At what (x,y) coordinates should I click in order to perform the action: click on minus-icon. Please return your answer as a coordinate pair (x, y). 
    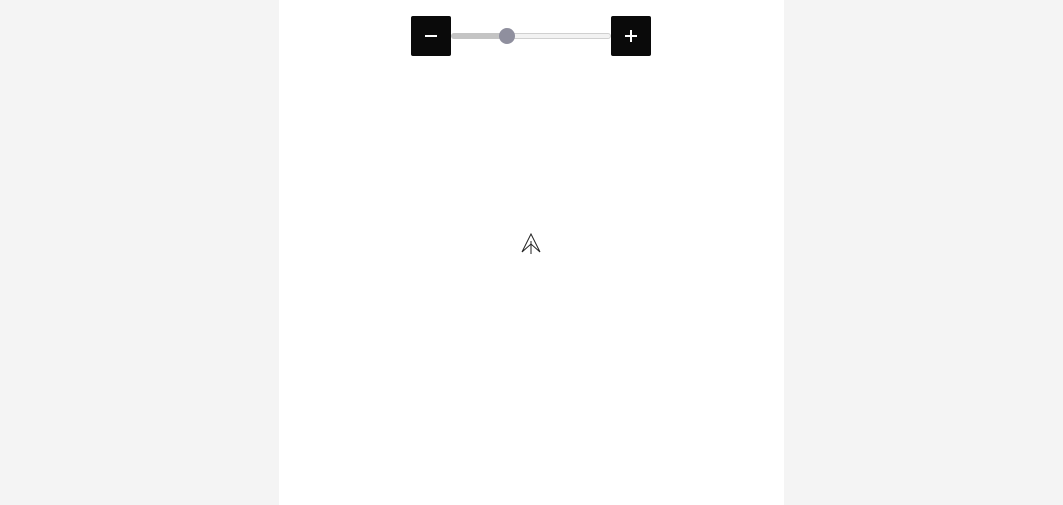
    Looking at the image, I should click on (431, 36).